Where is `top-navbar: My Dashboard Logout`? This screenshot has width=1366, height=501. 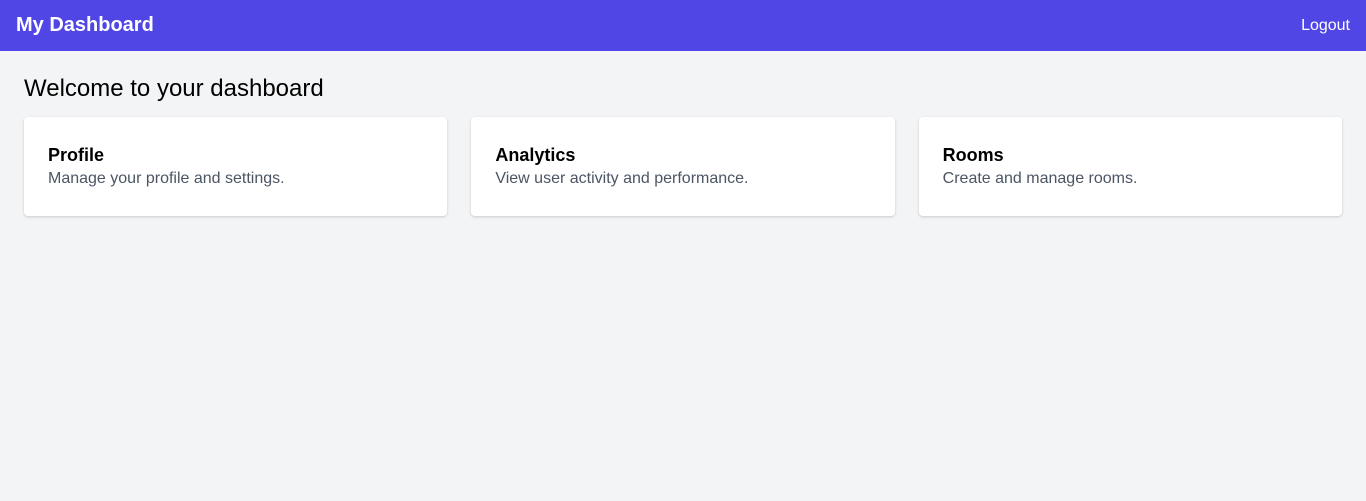
top-navbar: My Dashboard Logout is located at coordinates (683, 25).